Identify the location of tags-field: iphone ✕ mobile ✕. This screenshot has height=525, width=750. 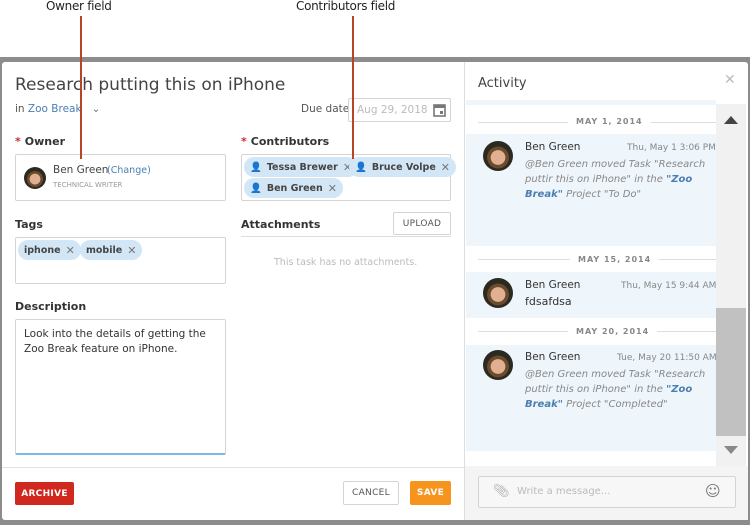
(120, 260).